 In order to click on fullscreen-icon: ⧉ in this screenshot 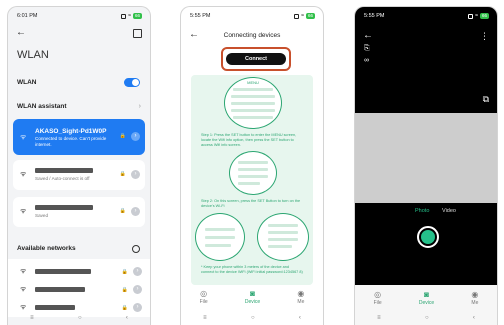, I will do `click(486, 99)`.